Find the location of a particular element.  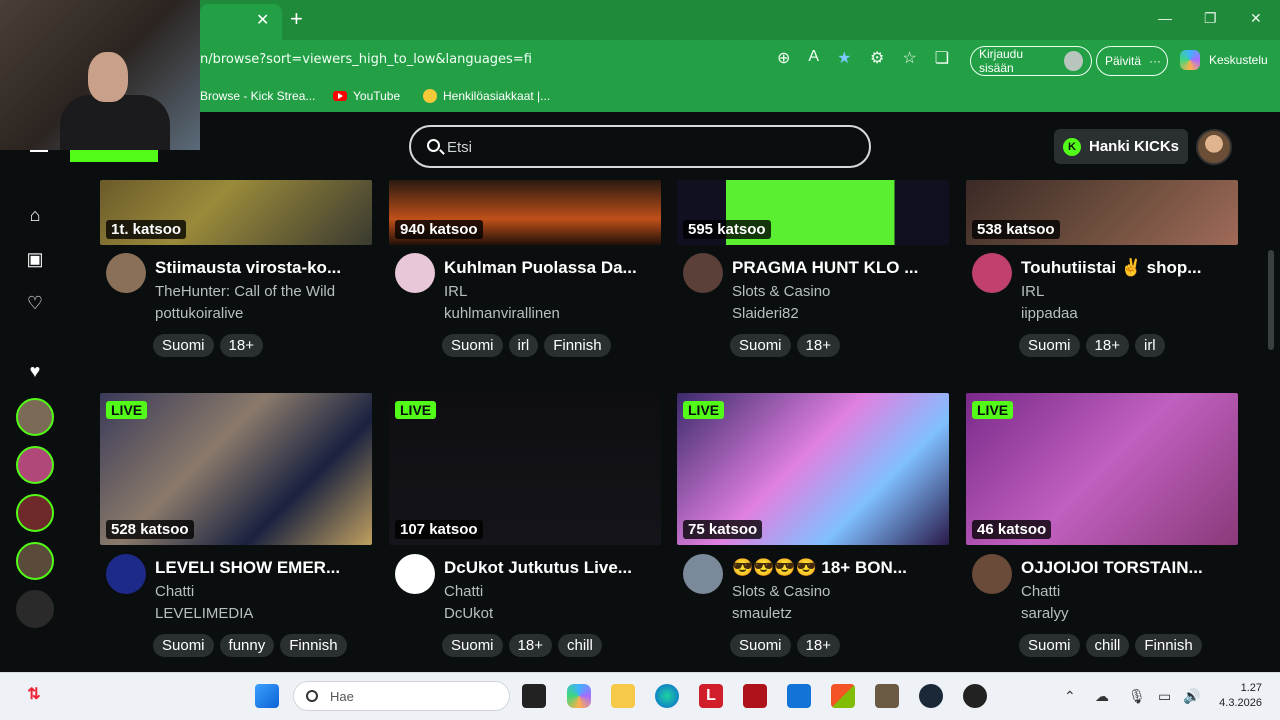

network-icon: ▭ is located at coordinates (1164, 696).